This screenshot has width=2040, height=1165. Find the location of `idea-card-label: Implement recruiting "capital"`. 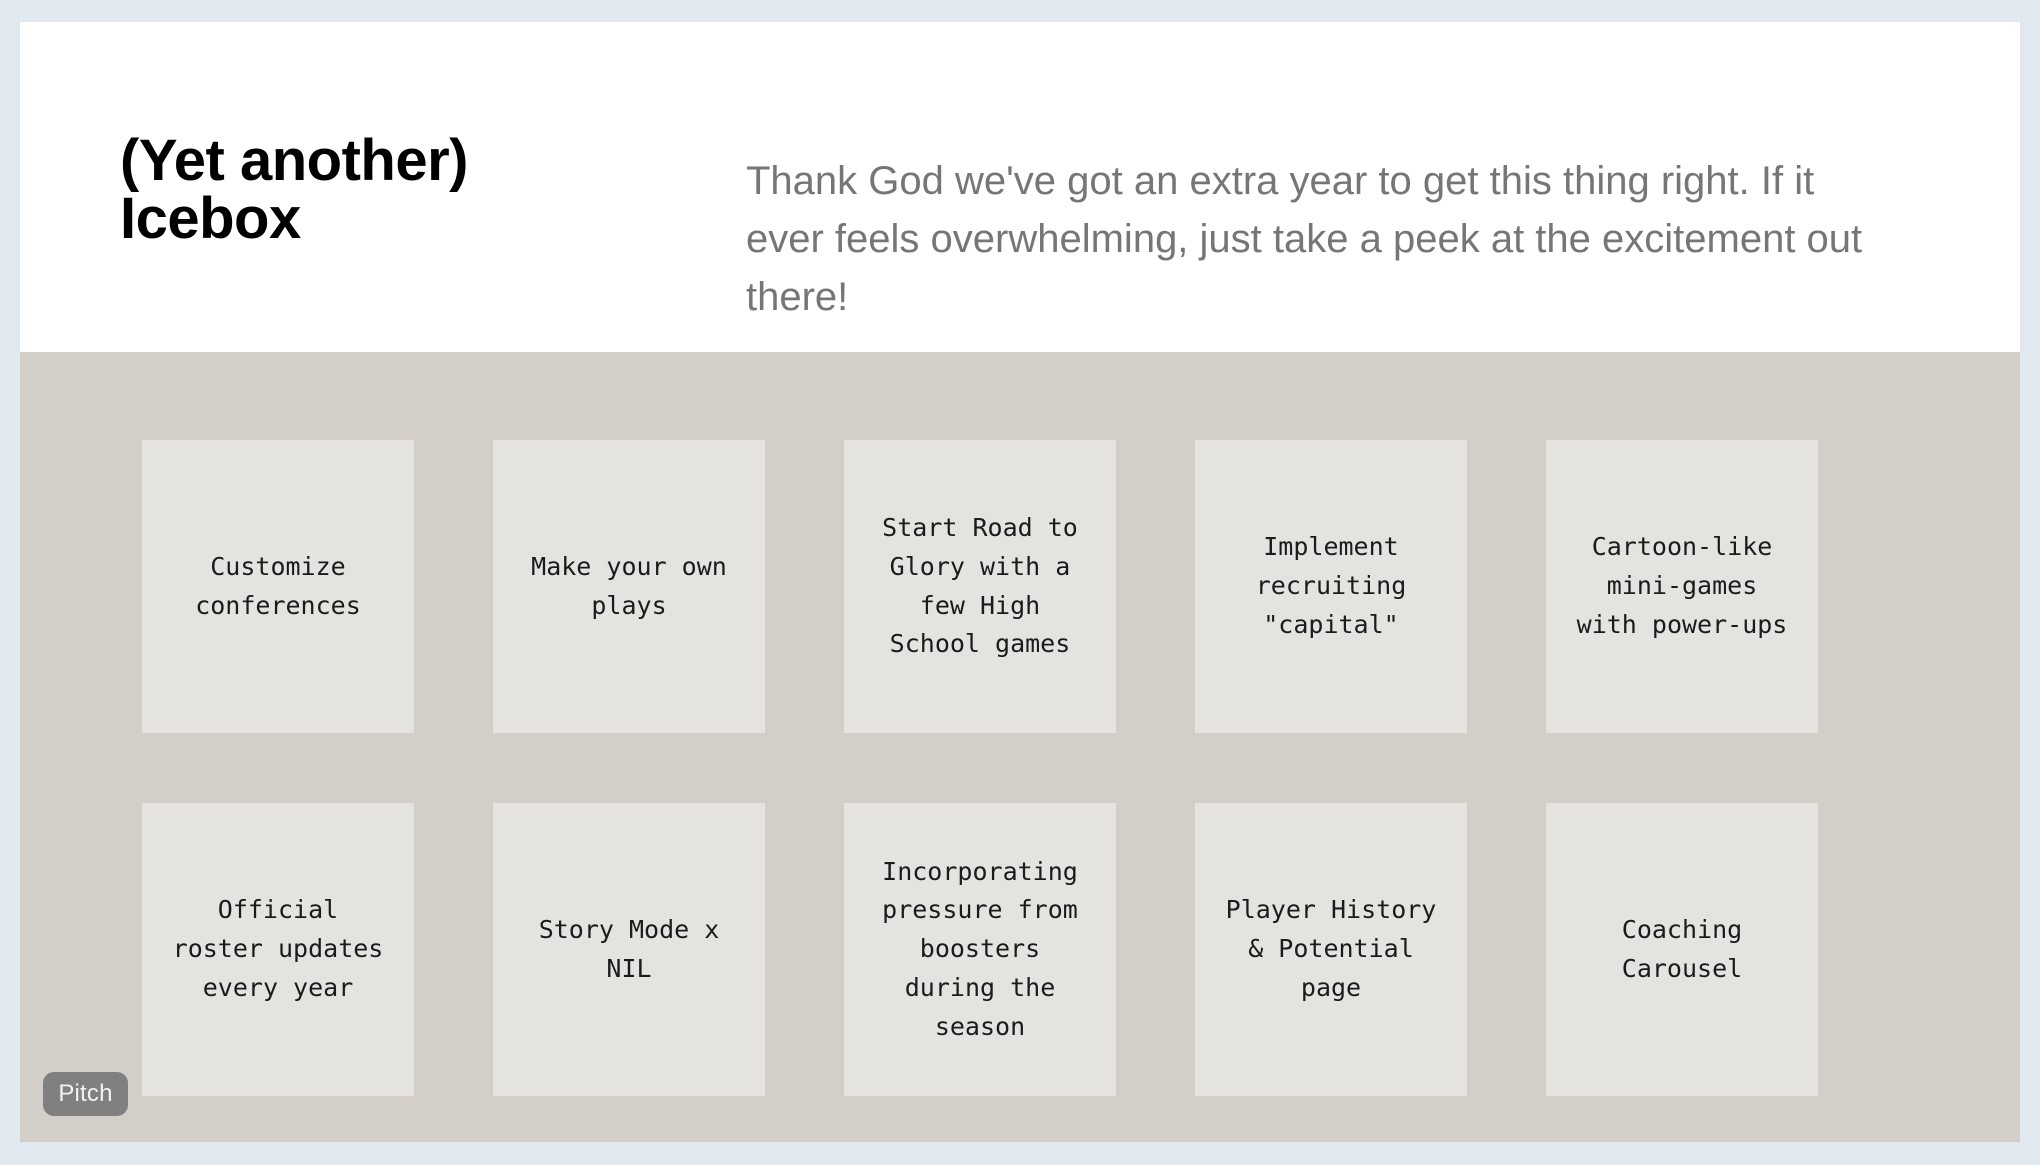

idea-card-label: Implement recruiting "capital" is located at coordinates (1331, 585).